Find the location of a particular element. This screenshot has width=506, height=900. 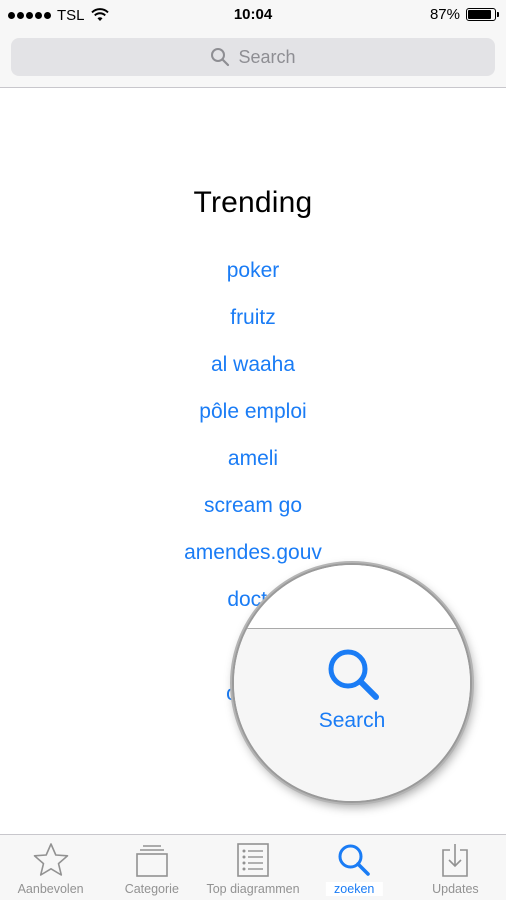

magnifier-tab-zoom: Search is located at coordinates (352, 715).